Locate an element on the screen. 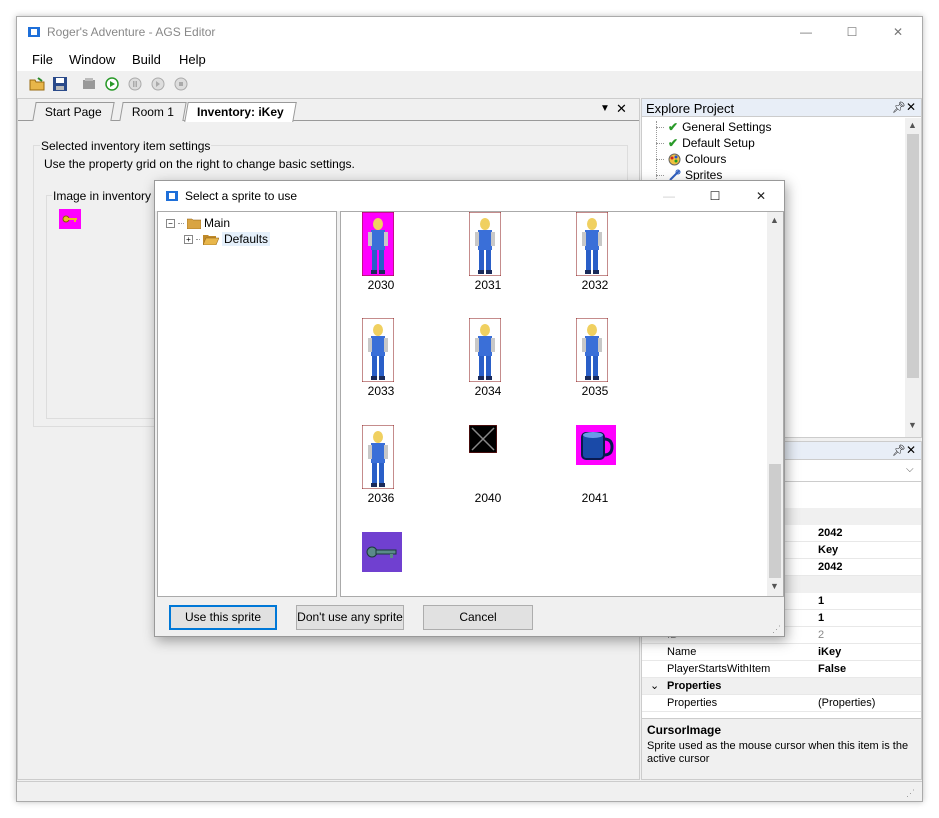  sprite-label: 2034 is located at coordinates (488, 391).